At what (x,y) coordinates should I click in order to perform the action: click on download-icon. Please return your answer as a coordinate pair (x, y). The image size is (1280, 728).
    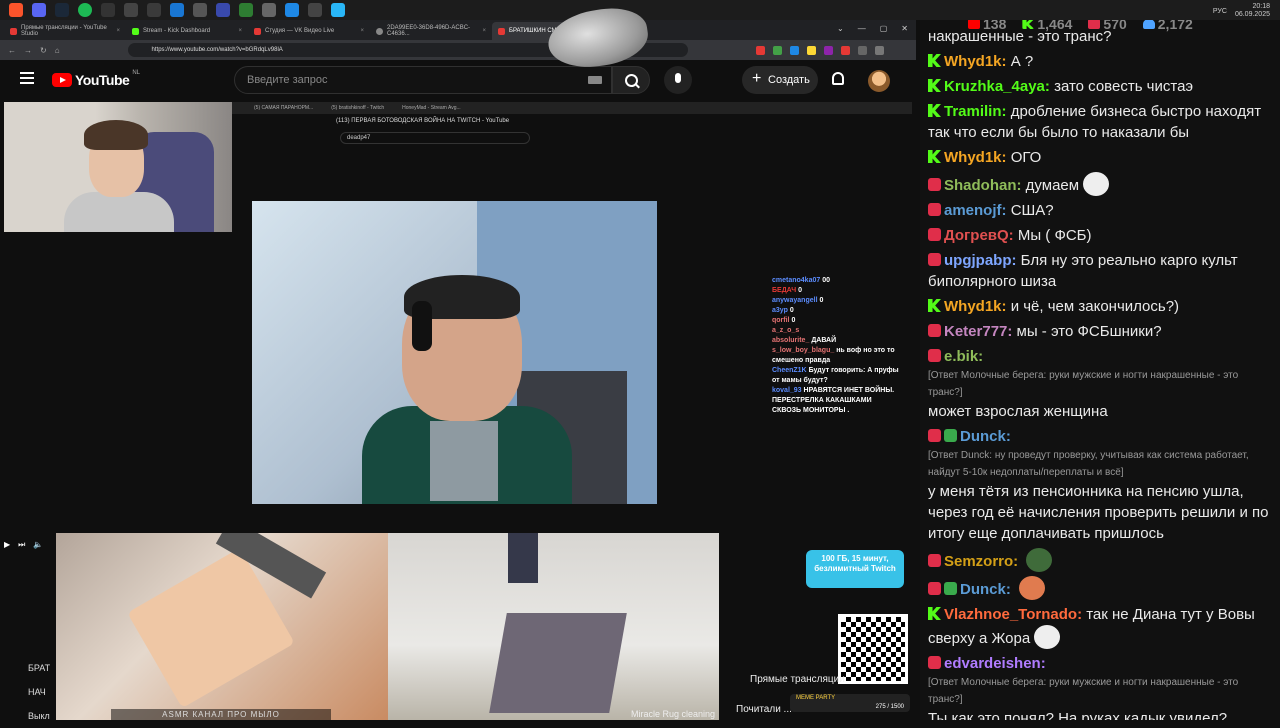
    Looking at the image, I should click on (879, 50).